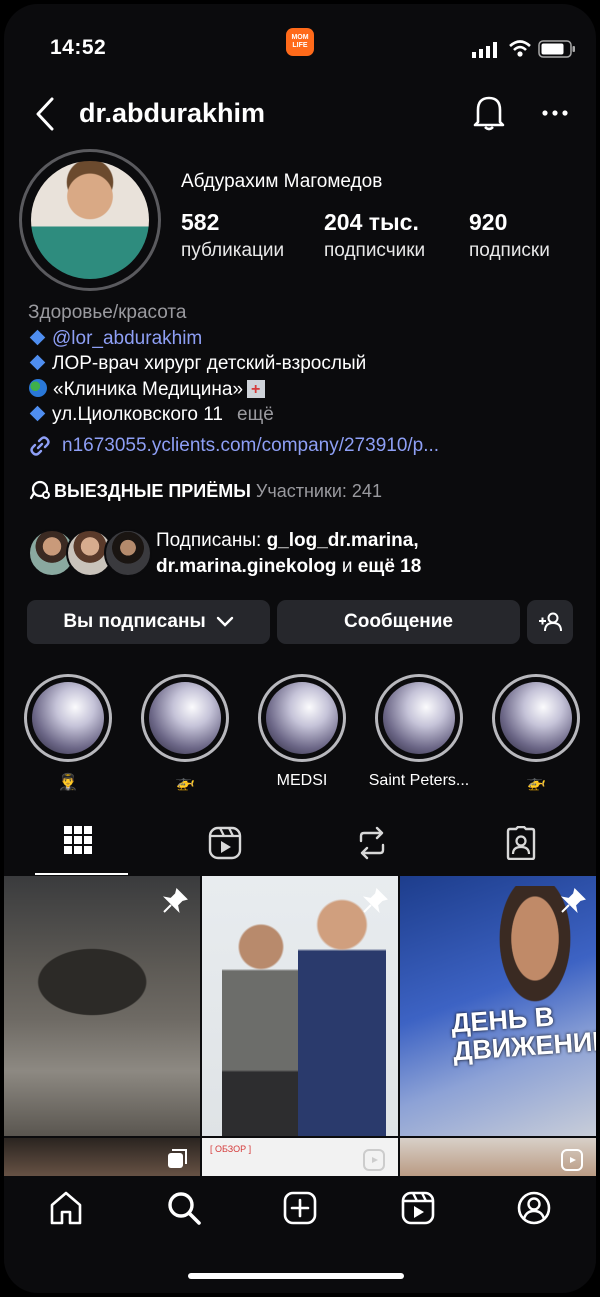  I want to click on battery-icon, so click(556, 49).